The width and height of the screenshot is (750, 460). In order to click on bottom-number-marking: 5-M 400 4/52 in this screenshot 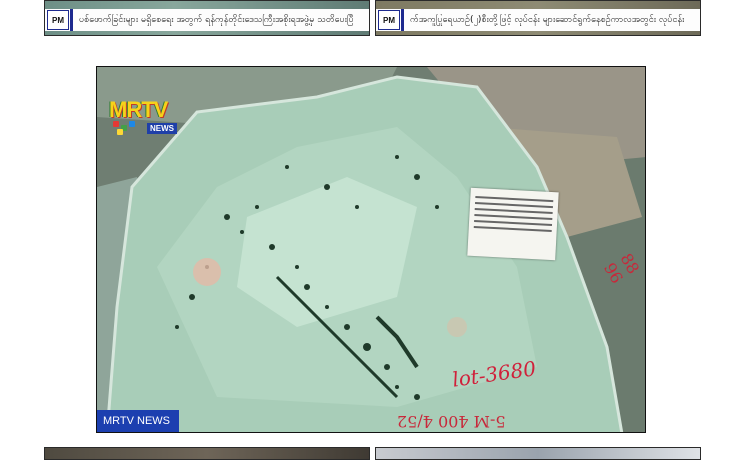, I will do `click(451, 421)`.